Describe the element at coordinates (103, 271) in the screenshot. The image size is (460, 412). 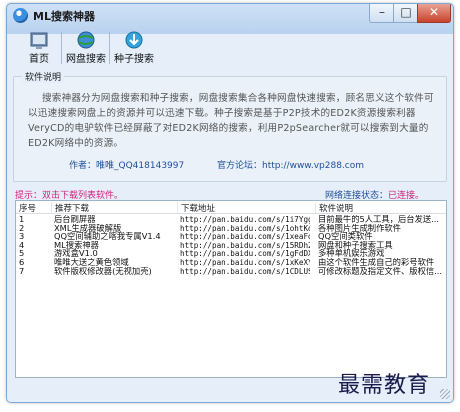
I see `row-name: 软件版权修改器(无视加壳)` at that location.